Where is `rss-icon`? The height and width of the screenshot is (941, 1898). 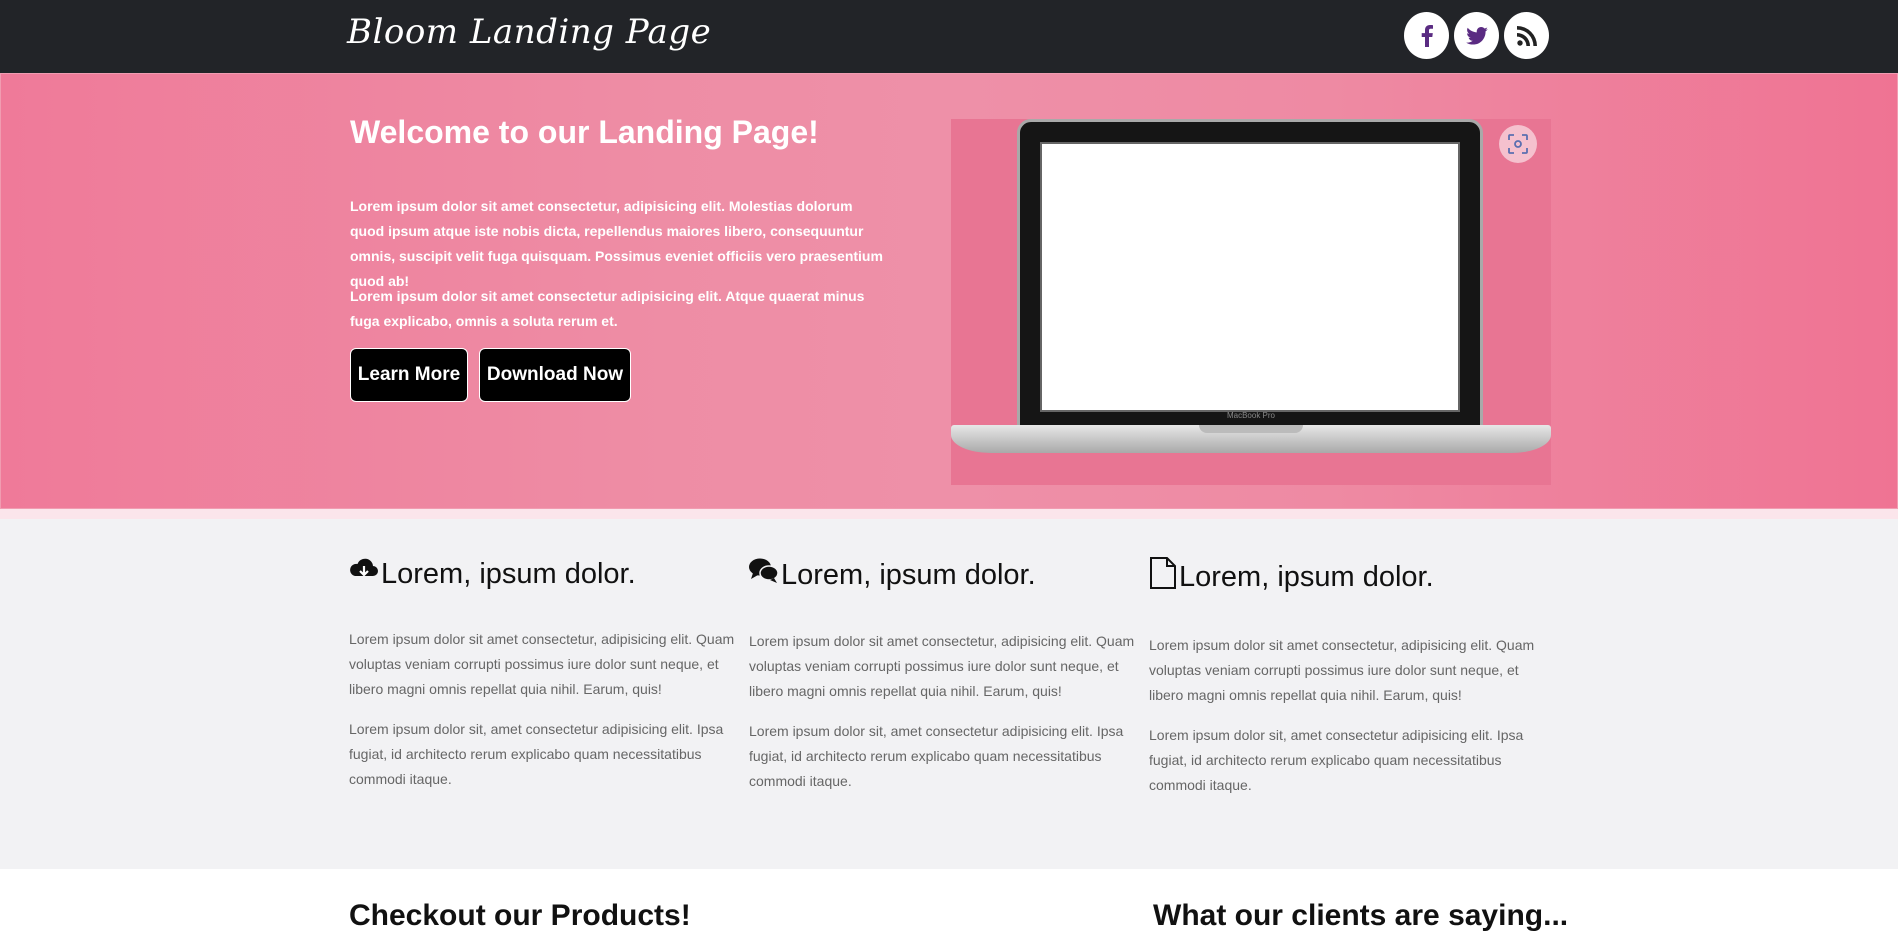 rss-icon is located at coordinates (1526, 35).